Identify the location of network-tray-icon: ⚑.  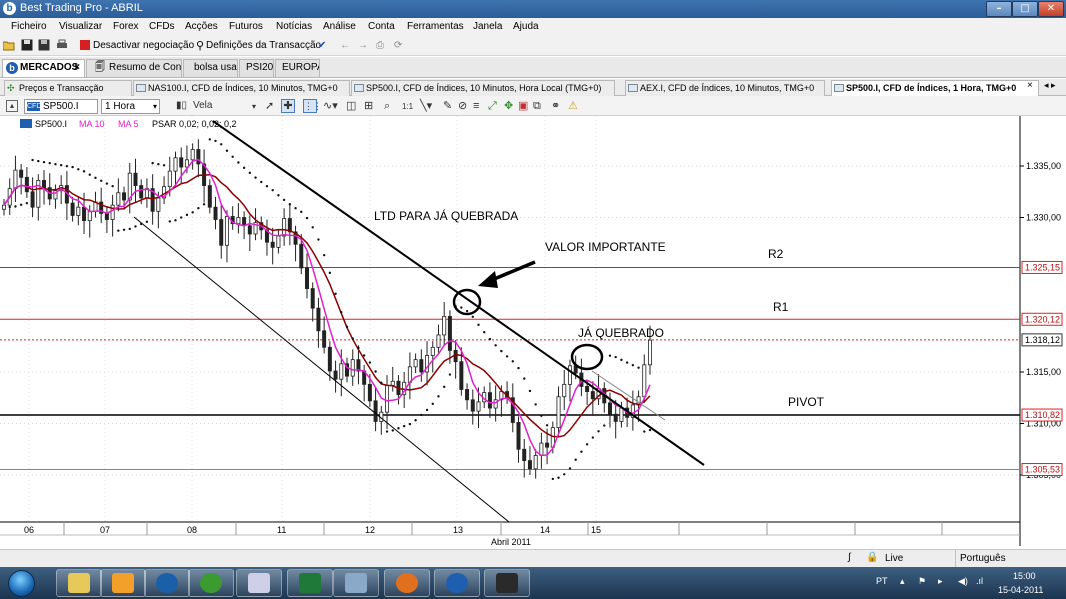
(922, 581).